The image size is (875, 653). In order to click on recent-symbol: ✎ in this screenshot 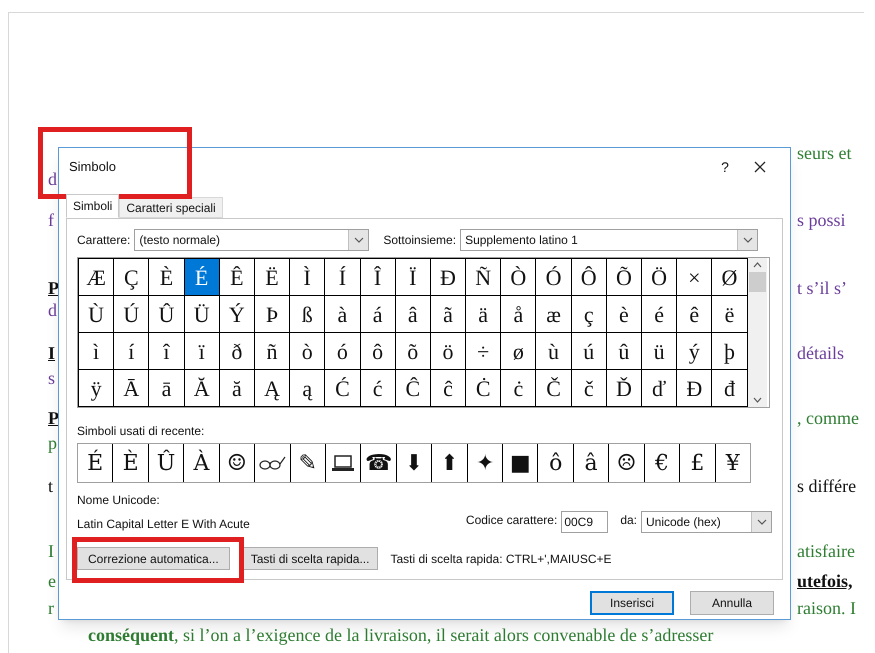, I will do `click(307, 463)`.